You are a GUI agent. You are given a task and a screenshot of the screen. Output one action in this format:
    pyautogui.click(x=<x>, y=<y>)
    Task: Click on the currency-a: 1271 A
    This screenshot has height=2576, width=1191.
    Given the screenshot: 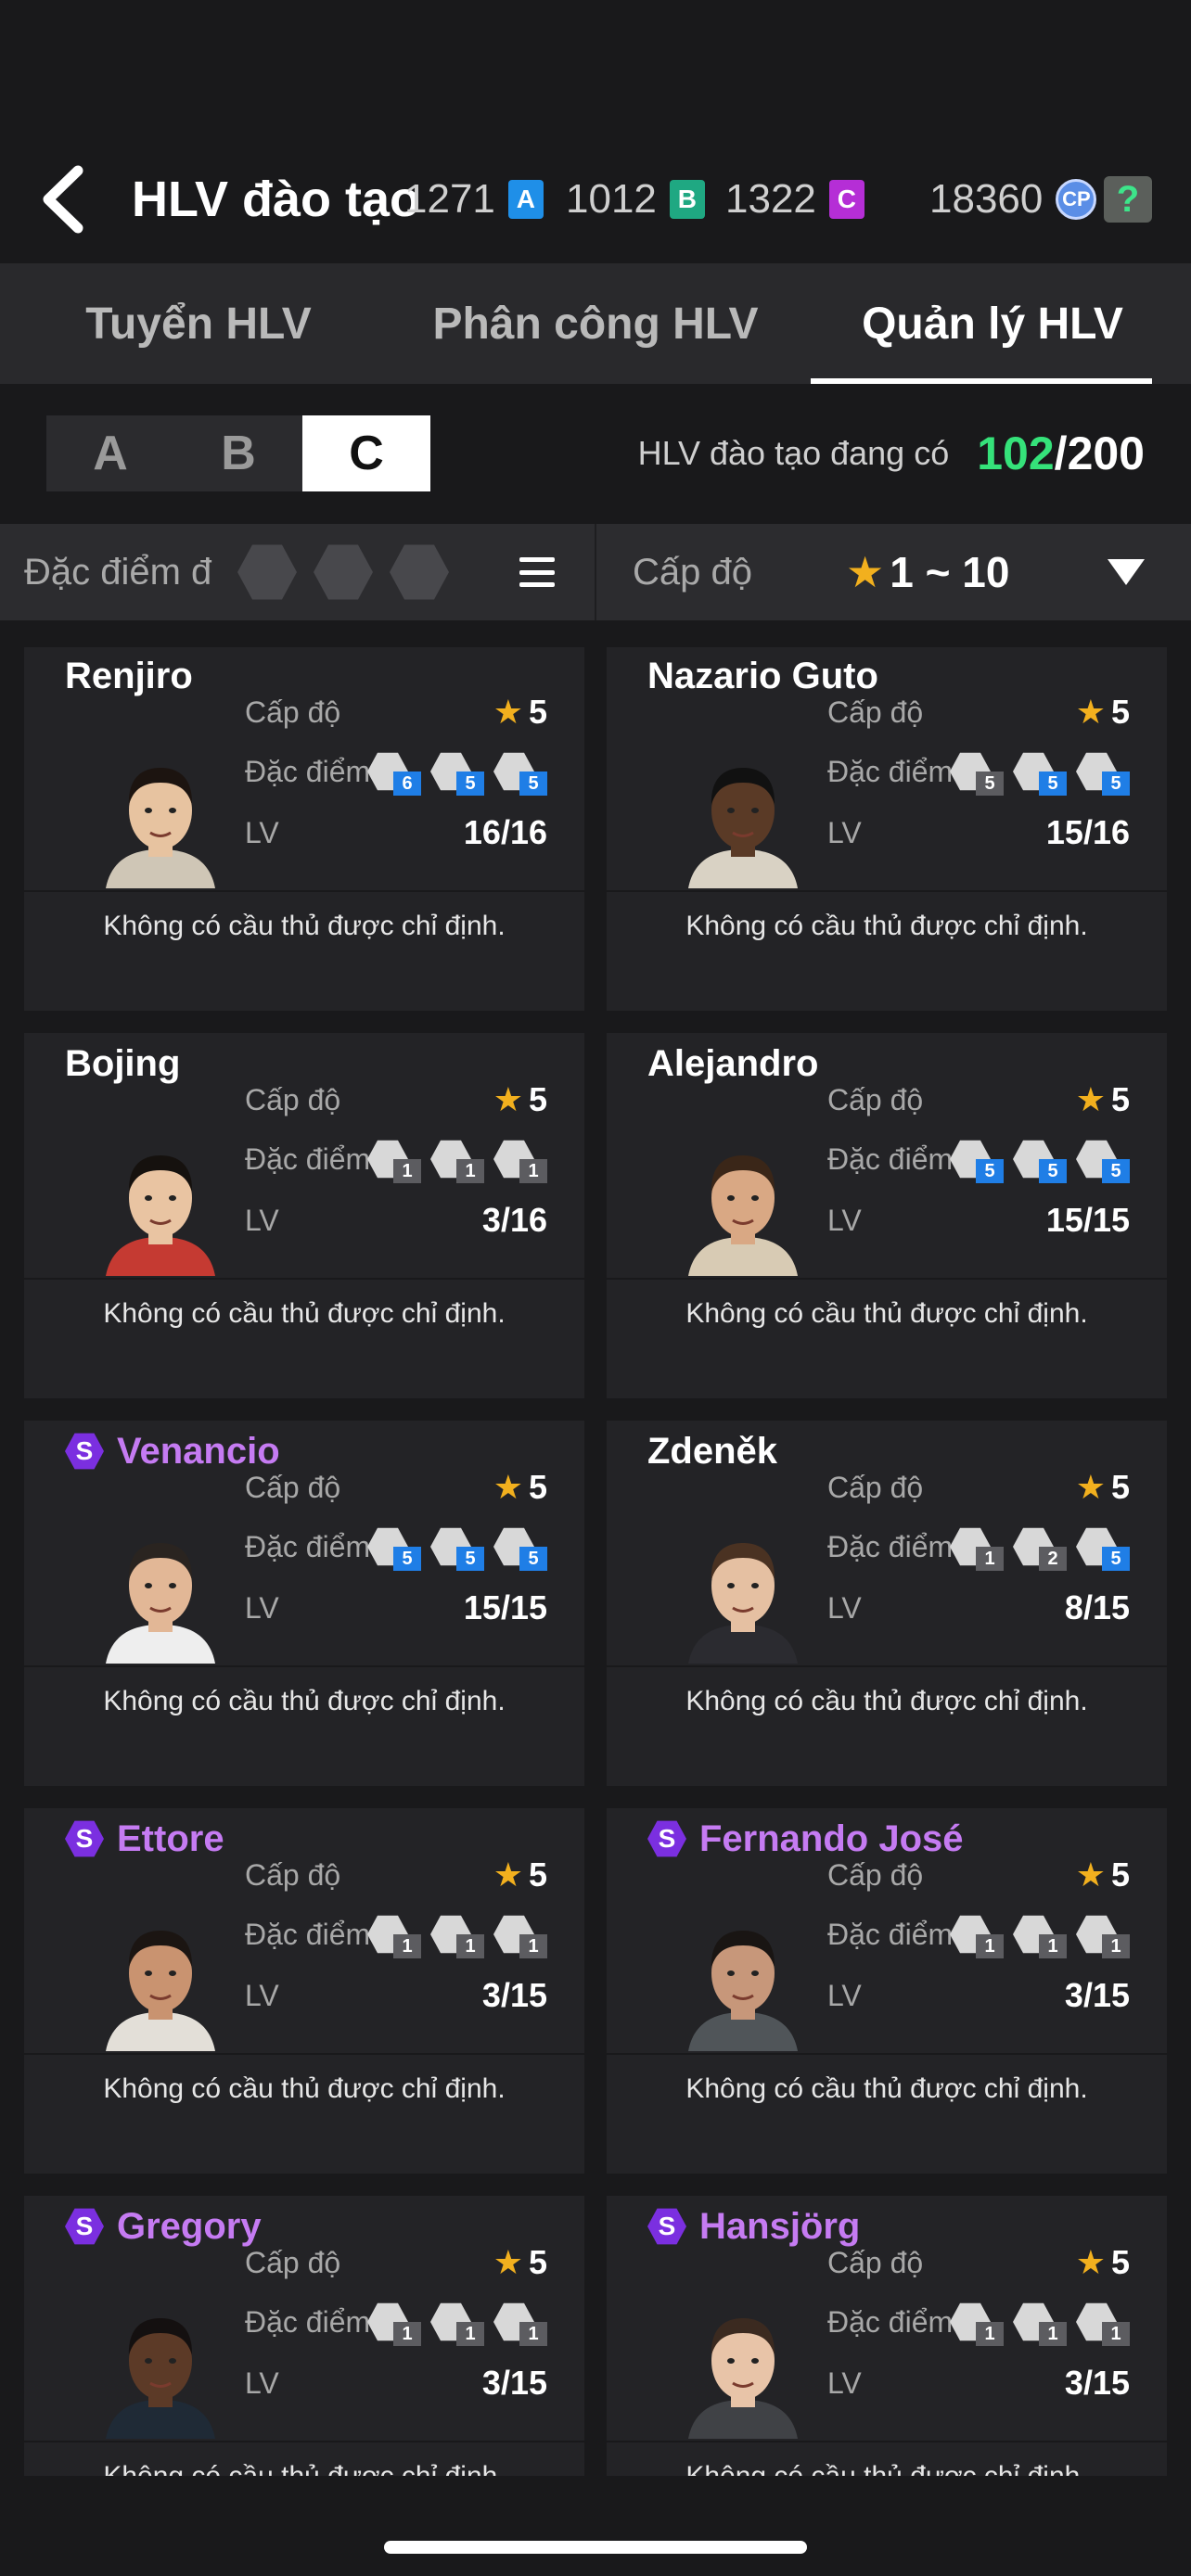 What is the action you would take?
    pyautogui.click(x=474, y=199)
    